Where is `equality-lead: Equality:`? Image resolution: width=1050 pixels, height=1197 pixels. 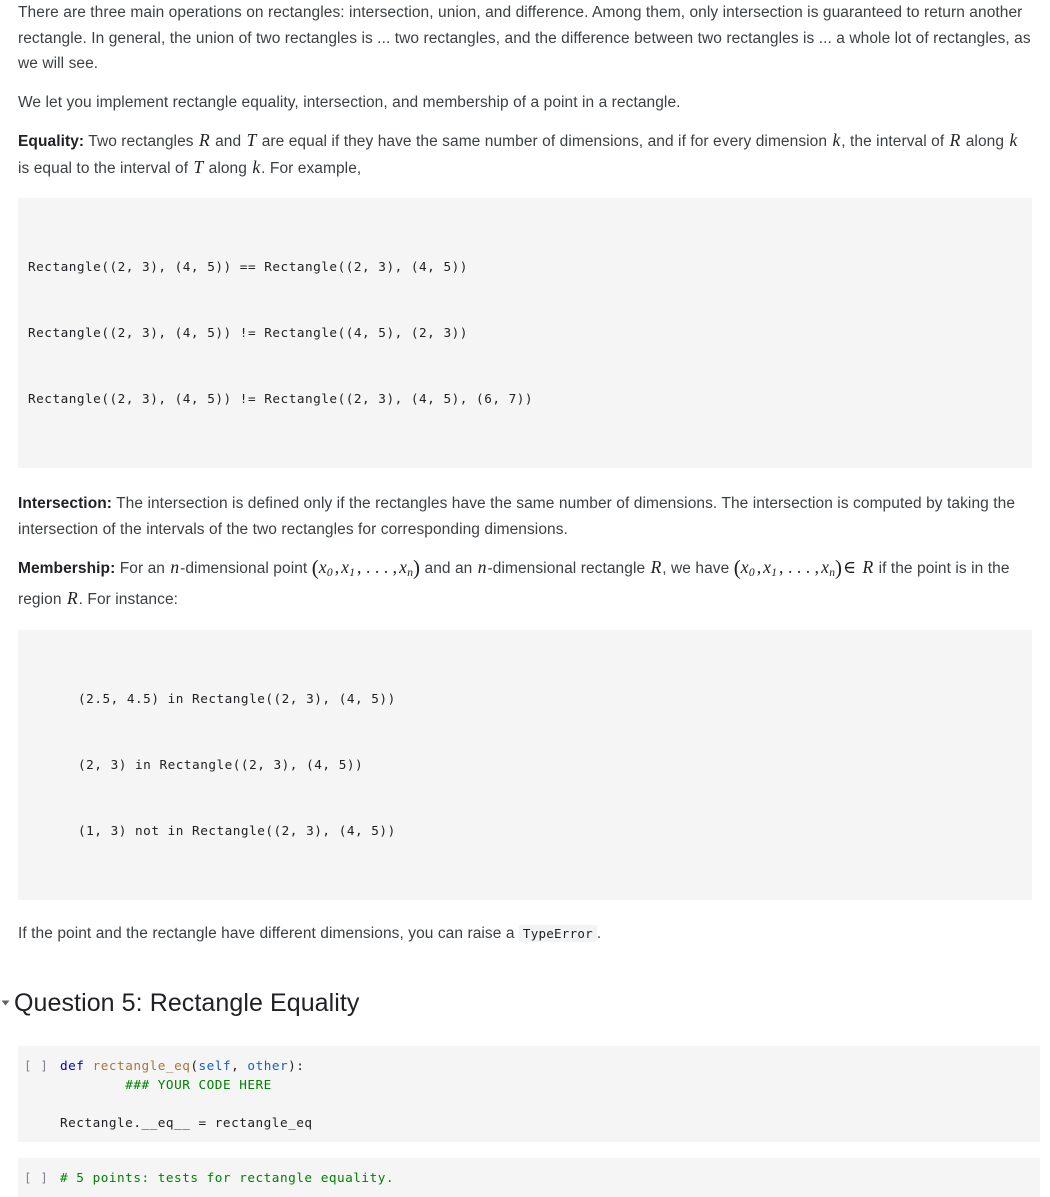
equality-lead: Equality: is located at coordinates (51, 141).